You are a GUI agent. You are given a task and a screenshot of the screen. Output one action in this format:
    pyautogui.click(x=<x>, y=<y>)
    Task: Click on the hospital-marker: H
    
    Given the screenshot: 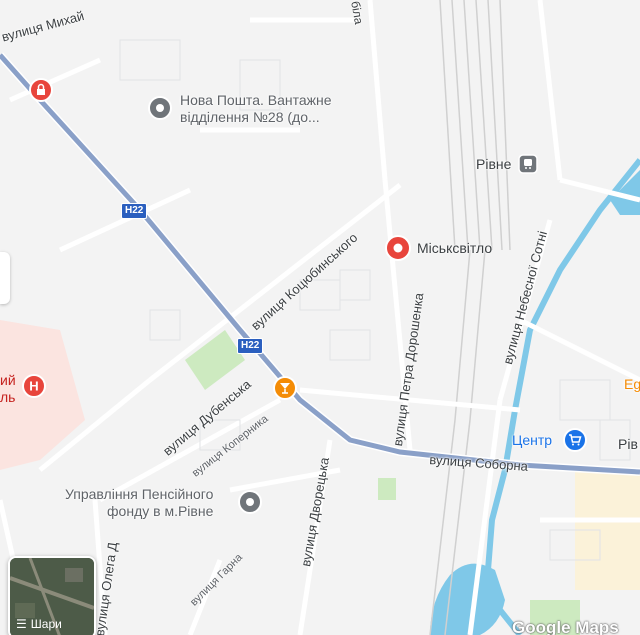 What is the action you would take?
    pyautogui.click(x=34, y=388)
    